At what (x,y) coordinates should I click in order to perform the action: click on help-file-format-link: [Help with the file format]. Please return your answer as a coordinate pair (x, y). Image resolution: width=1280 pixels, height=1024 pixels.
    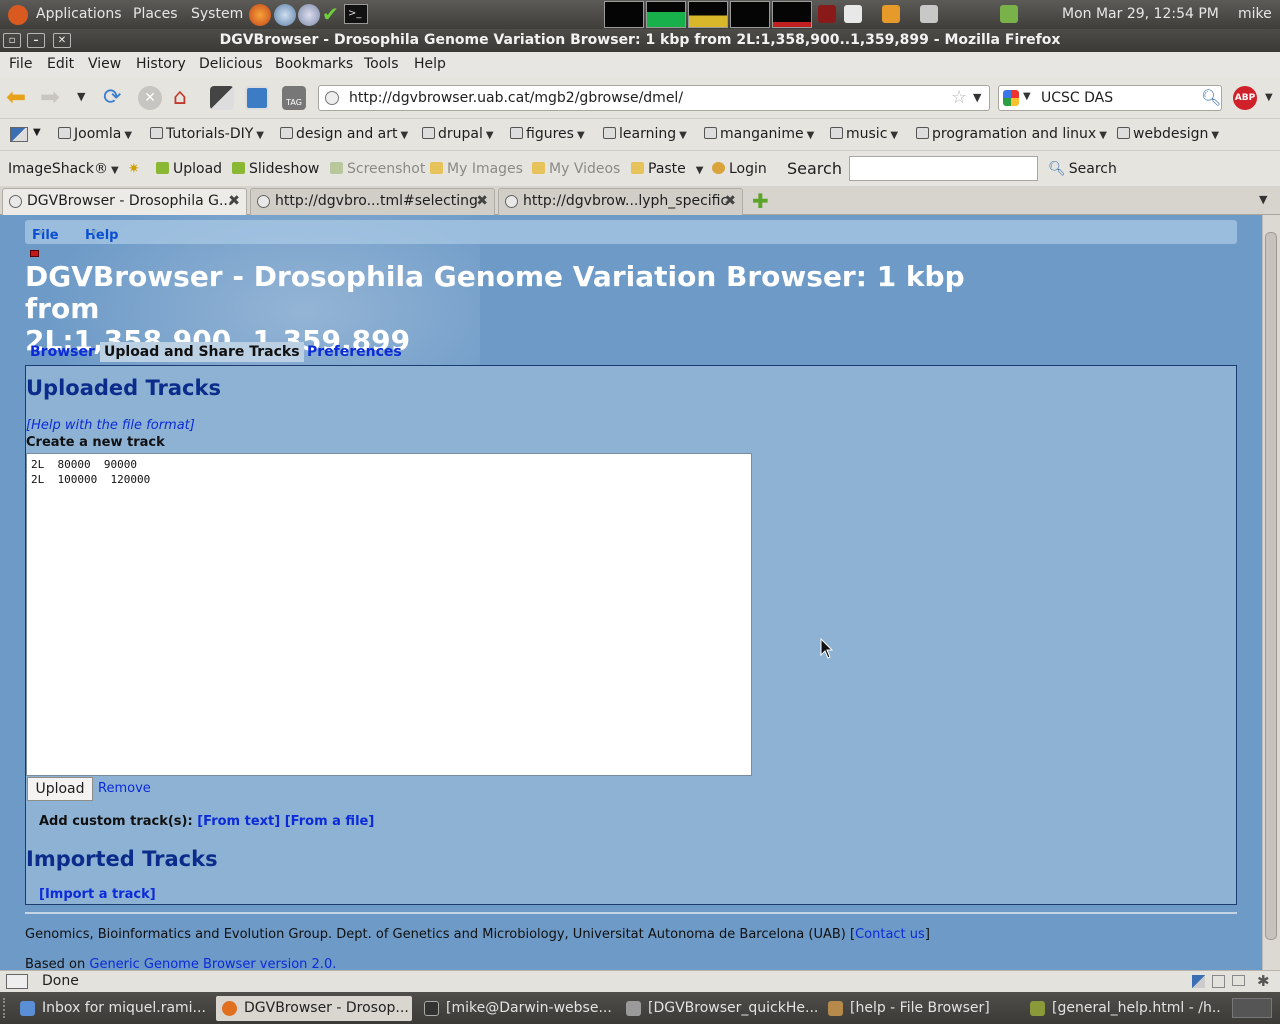
    Looking at the image, I should click on (110, 425).